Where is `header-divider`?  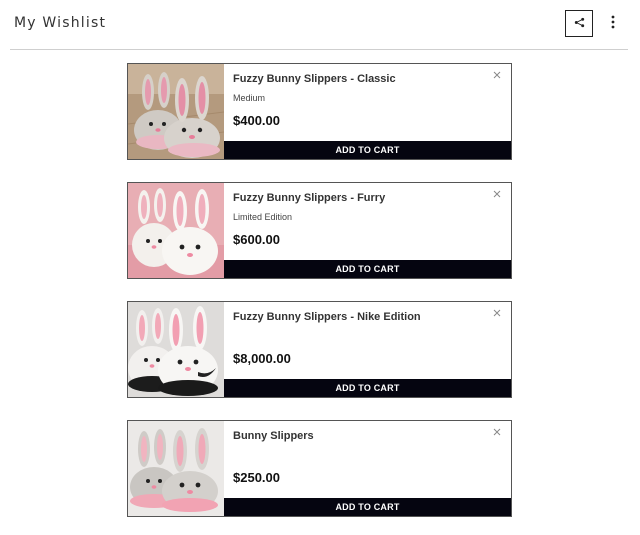
header-divider is located at coordinates (319, 49).